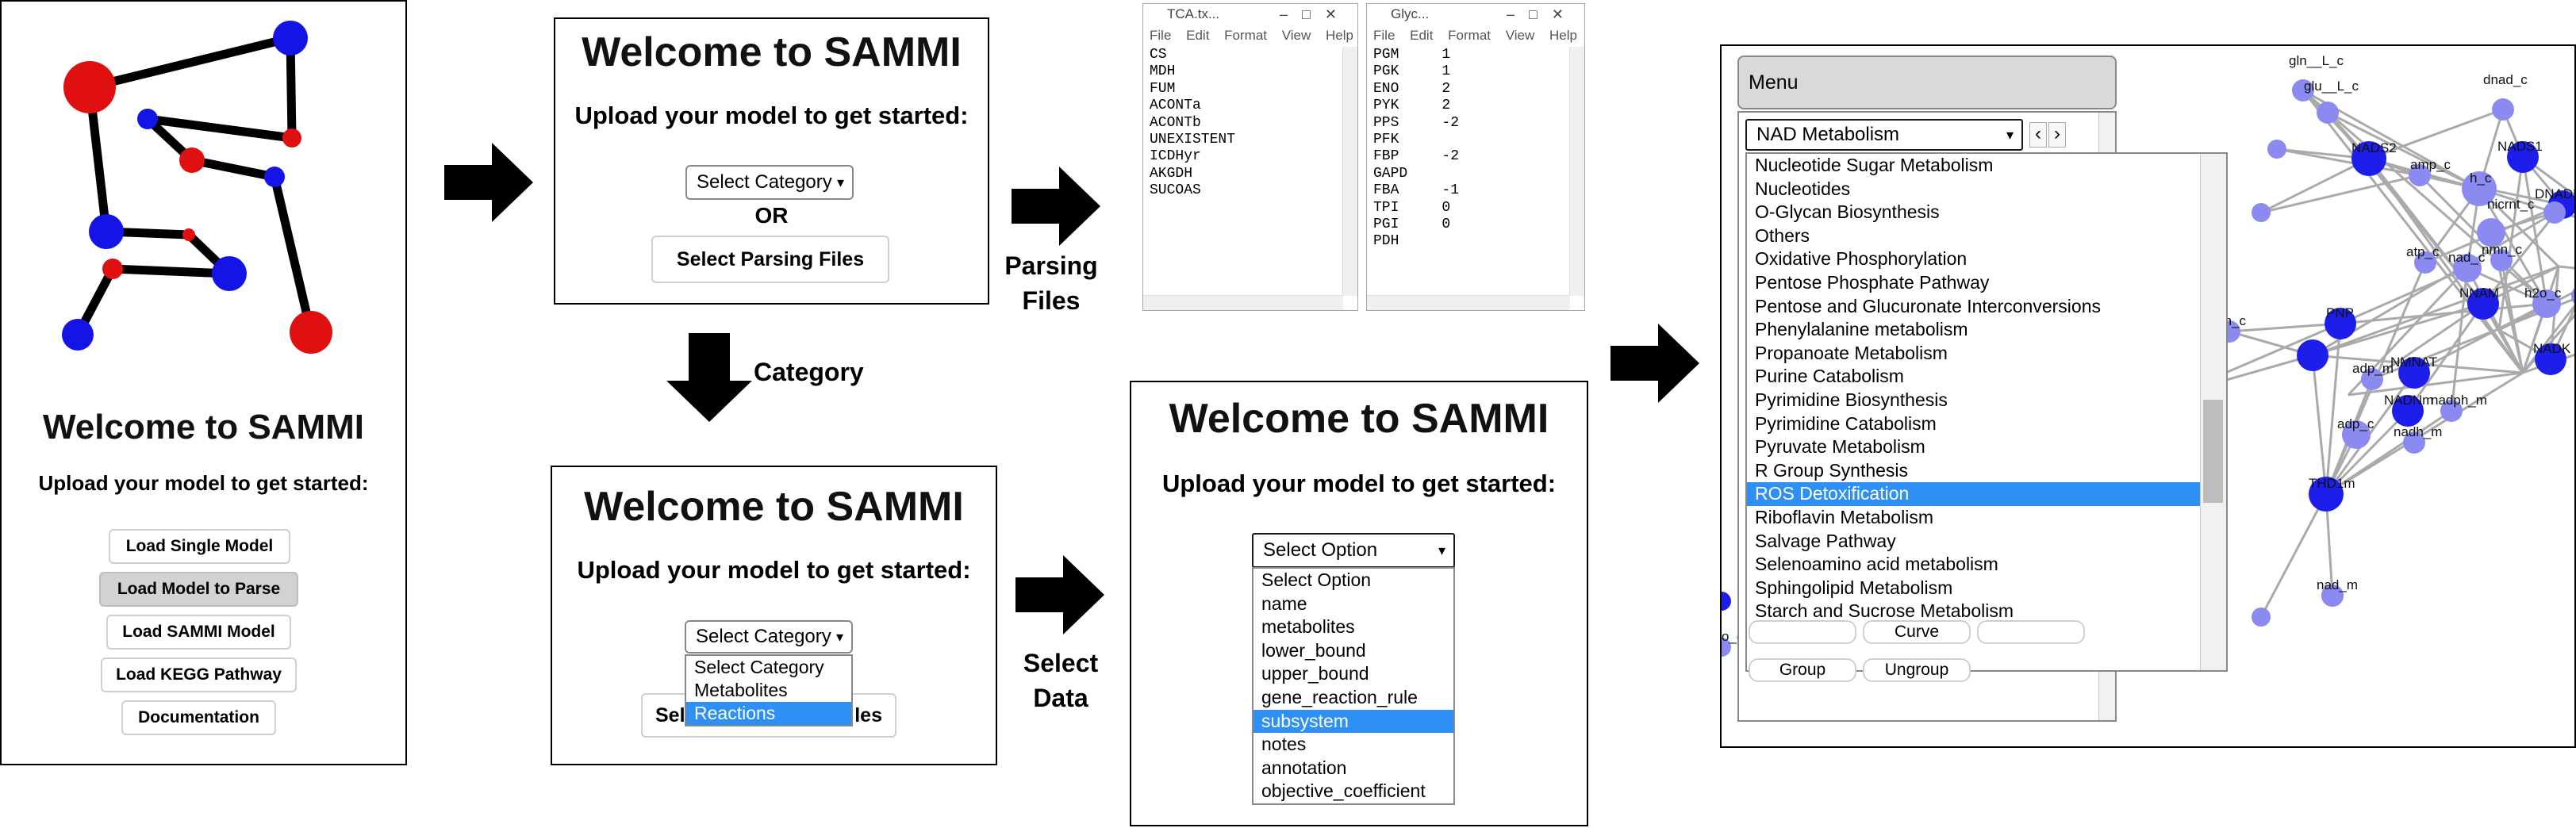 This screenshot has width=2576, height=828. I want to click on dropdown-option: lower_bound, so click(1353, 651).